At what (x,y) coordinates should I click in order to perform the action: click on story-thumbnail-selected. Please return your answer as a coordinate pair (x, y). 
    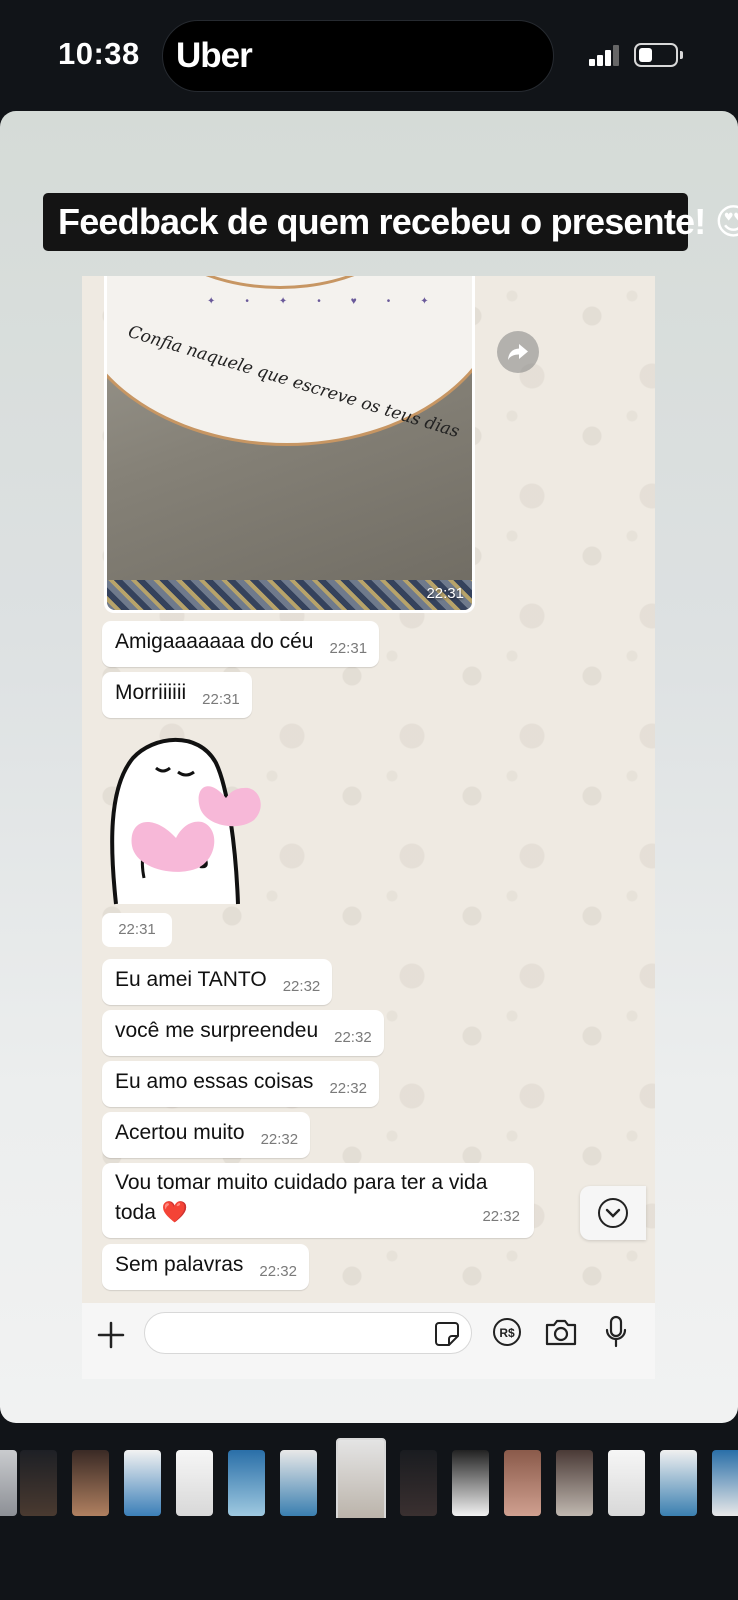
    Looking at the image, I should click on (361, 1478).